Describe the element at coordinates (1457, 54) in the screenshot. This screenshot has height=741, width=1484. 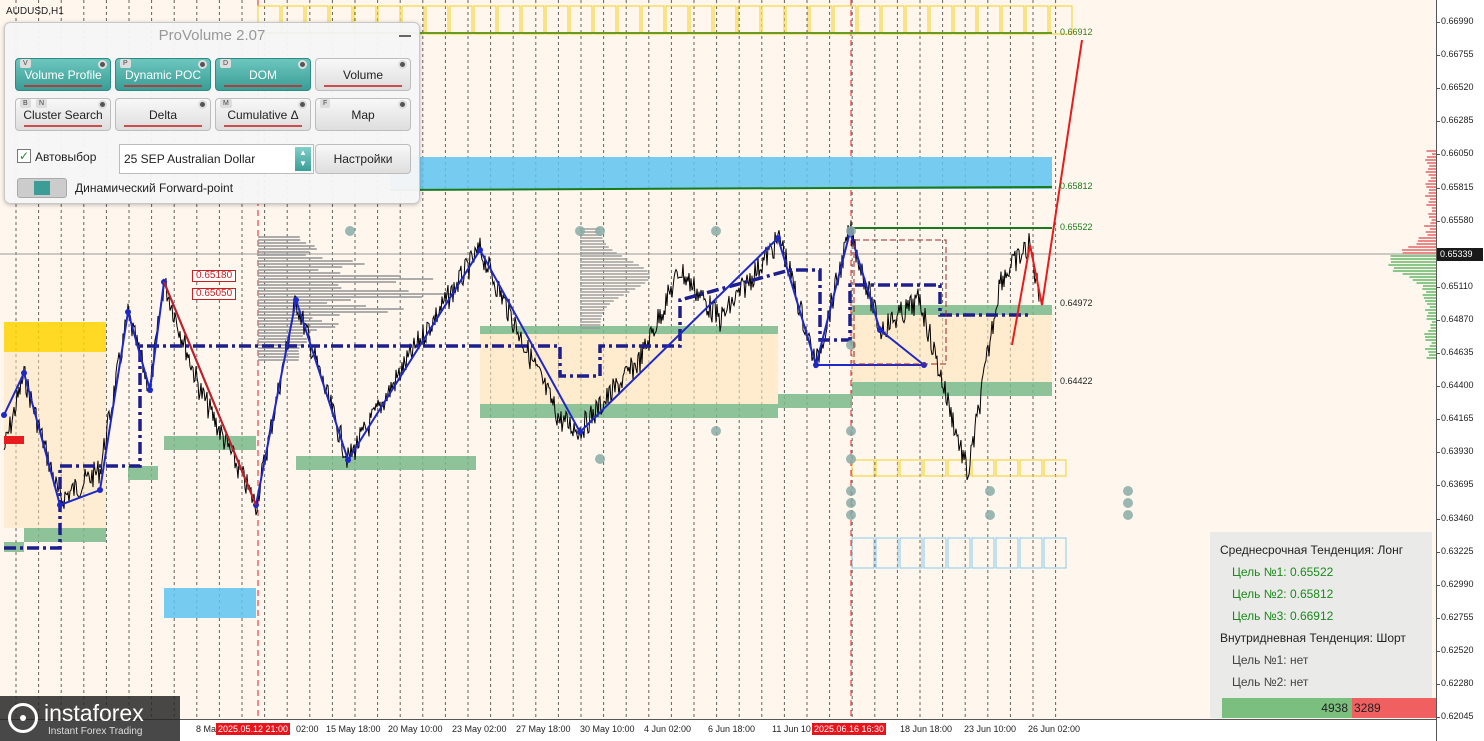
I see `price-tick: 0.66755` at that location.